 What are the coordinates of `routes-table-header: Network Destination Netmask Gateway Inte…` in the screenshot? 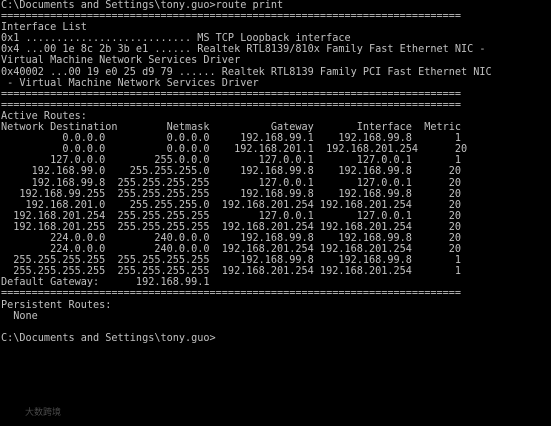 It's located at (231, 128).